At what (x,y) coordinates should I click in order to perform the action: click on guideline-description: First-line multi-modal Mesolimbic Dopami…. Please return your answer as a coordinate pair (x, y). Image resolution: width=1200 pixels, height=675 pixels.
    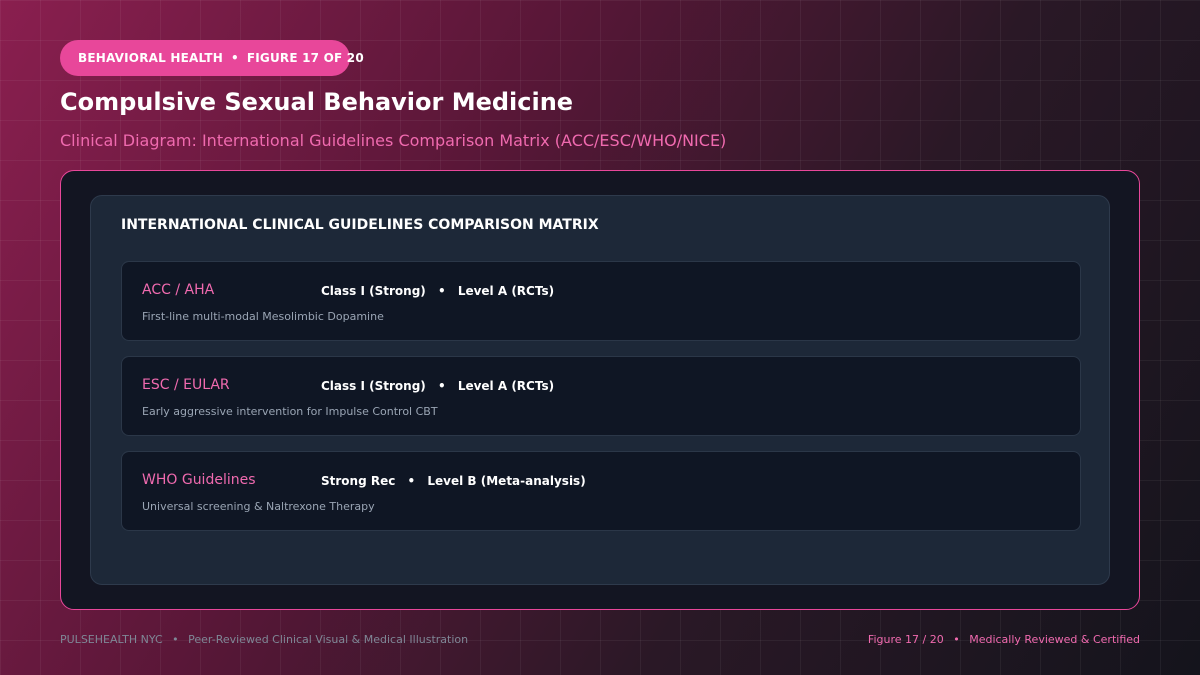
    Looking at the image, I should click on (263, 316).